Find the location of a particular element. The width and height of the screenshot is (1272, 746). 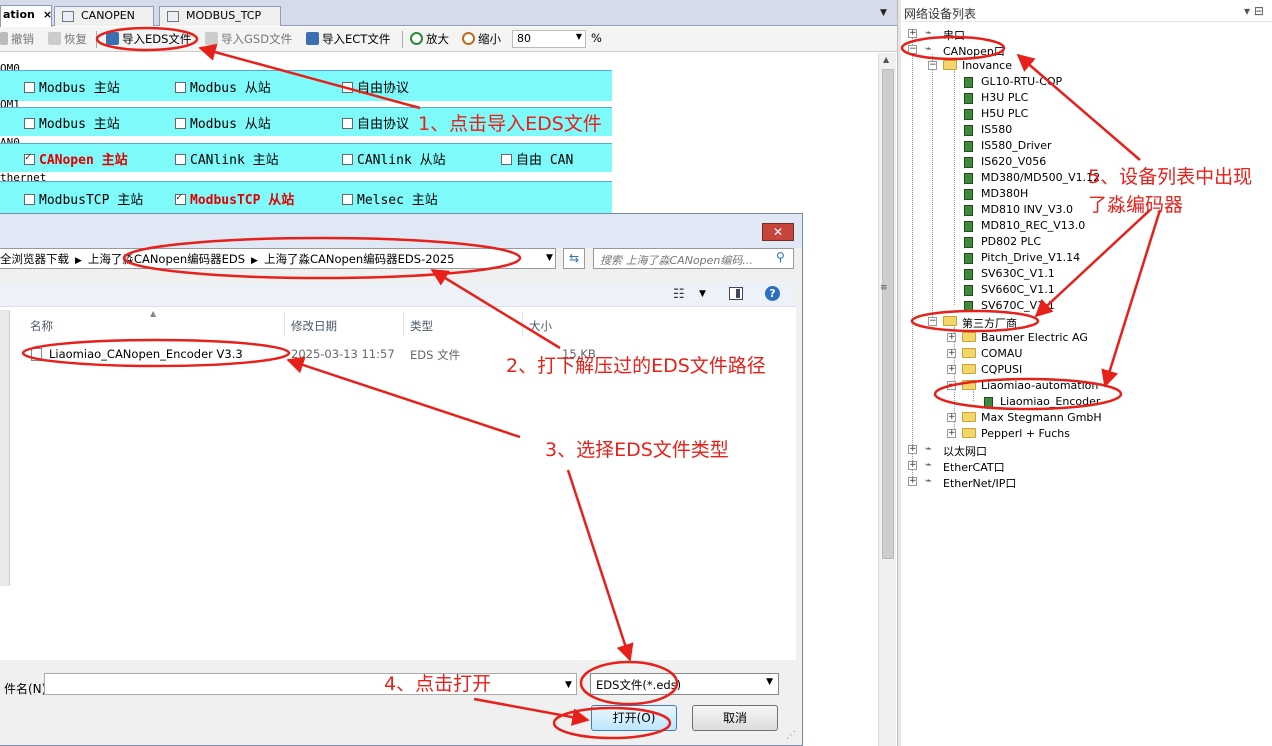

address-history-dropdown-icon: ▼ is located at coordinates (549, 258).